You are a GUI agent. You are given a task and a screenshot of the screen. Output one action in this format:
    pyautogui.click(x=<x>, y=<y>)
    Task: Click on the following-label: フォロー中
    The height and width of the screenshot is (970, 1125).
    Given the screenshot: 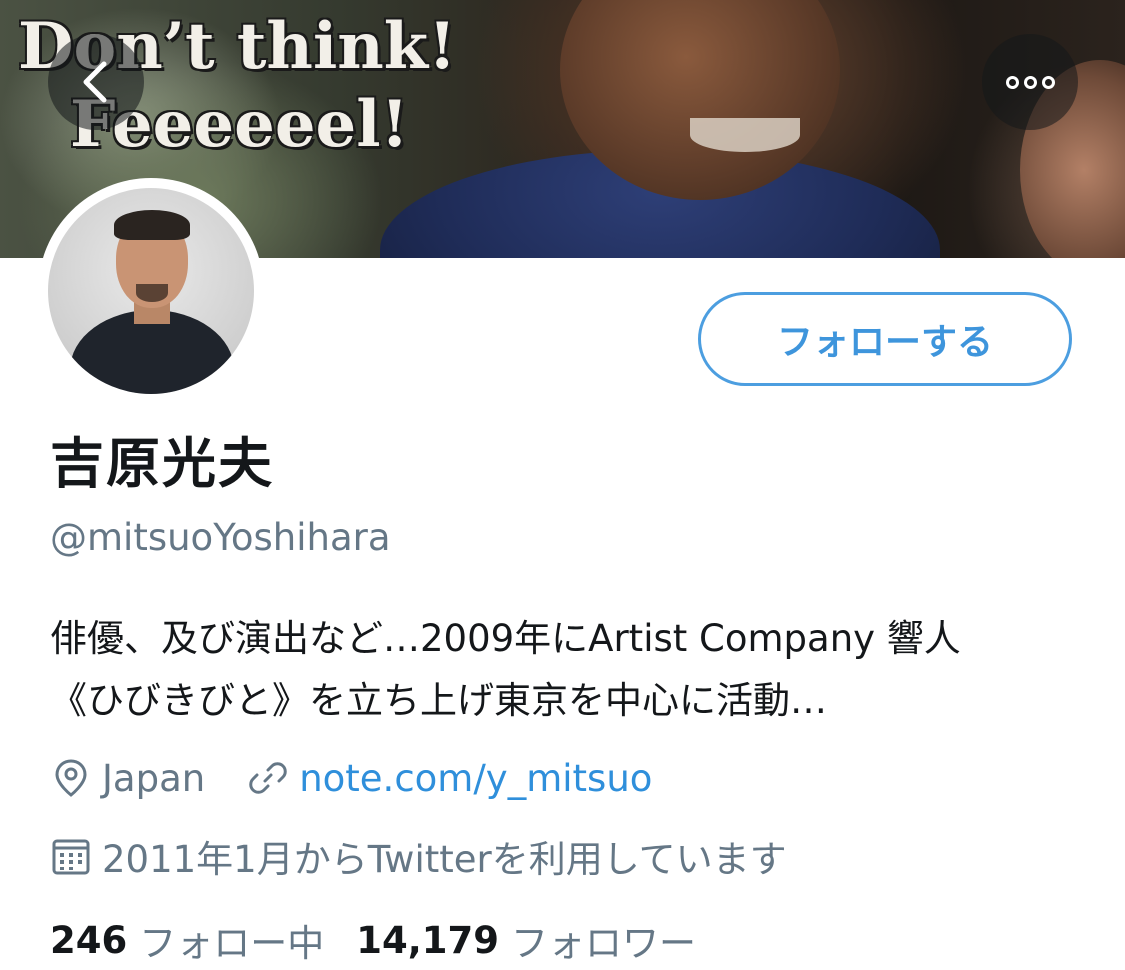 What is the action you would take?
    pyautogui.click(x=232, y=943)
    